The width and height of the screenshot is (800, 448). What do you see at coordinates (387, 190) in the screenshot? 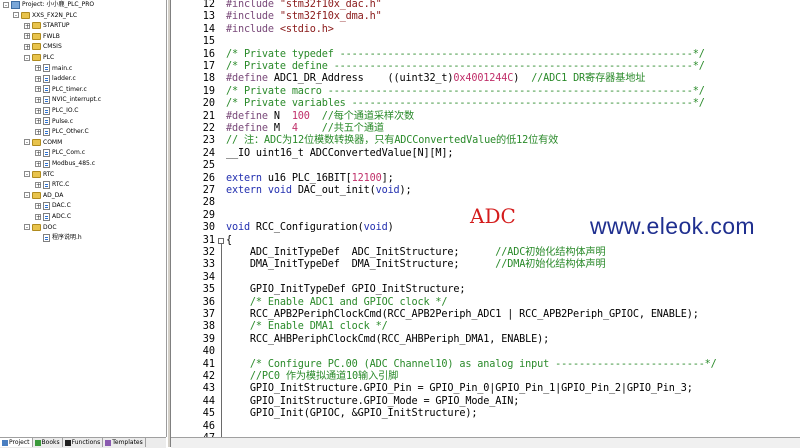
I see `code-token: void` at bounding box center [387, 190].